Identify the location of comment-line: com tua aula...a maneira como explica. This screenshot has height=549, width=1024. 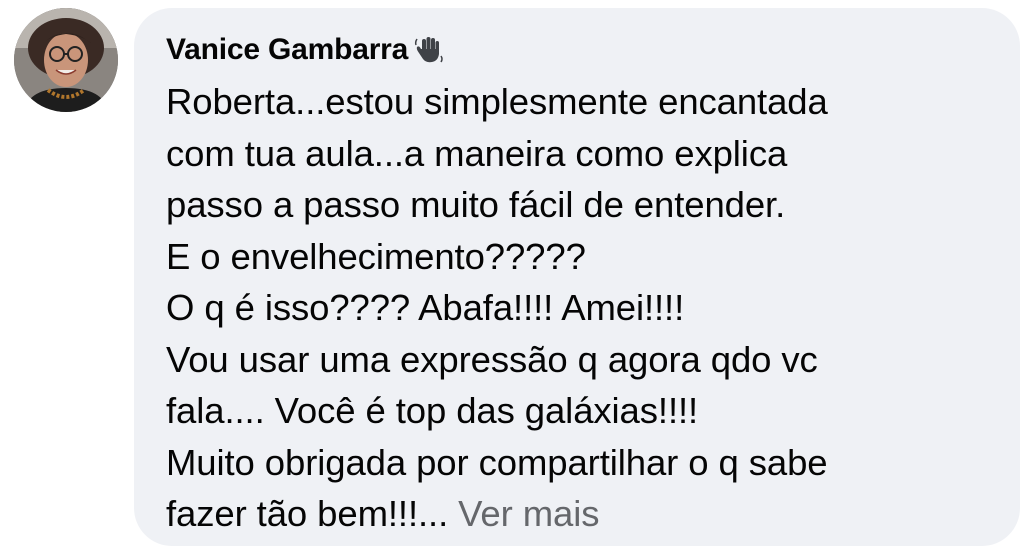
(477, 153).